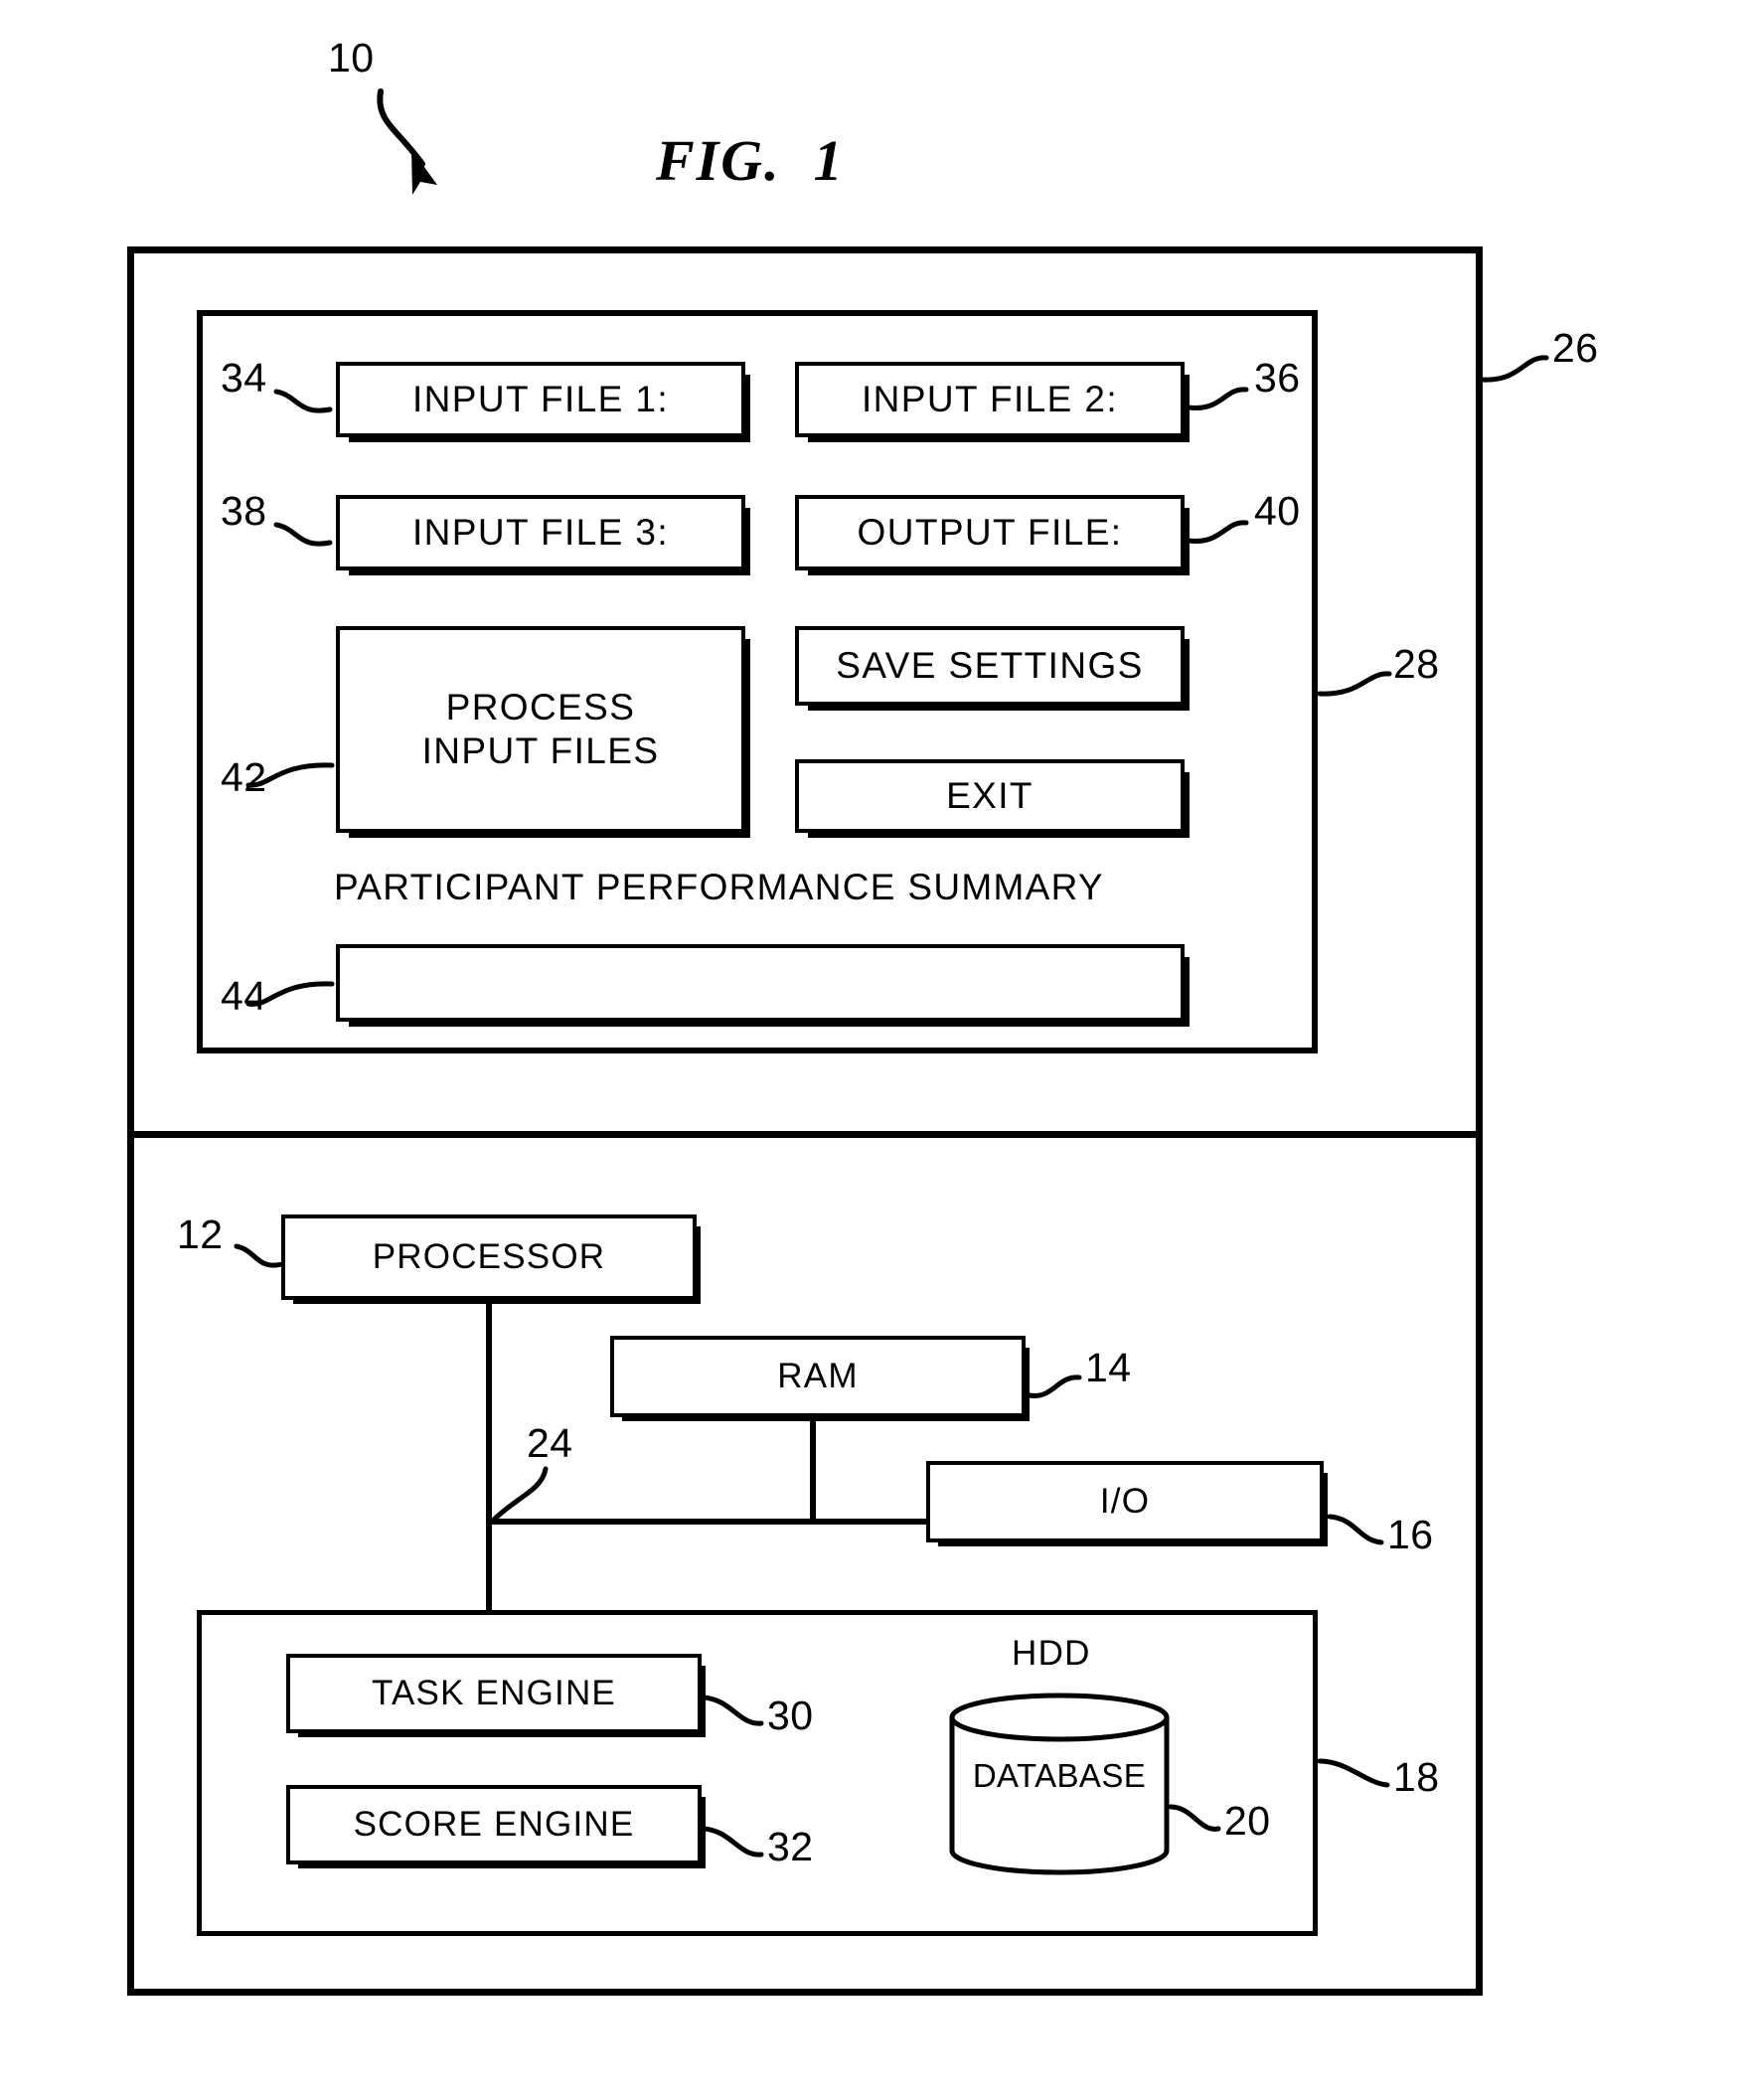  I want to click on input-file-2-button: INPUT FILE 2:, so click(990, 399).